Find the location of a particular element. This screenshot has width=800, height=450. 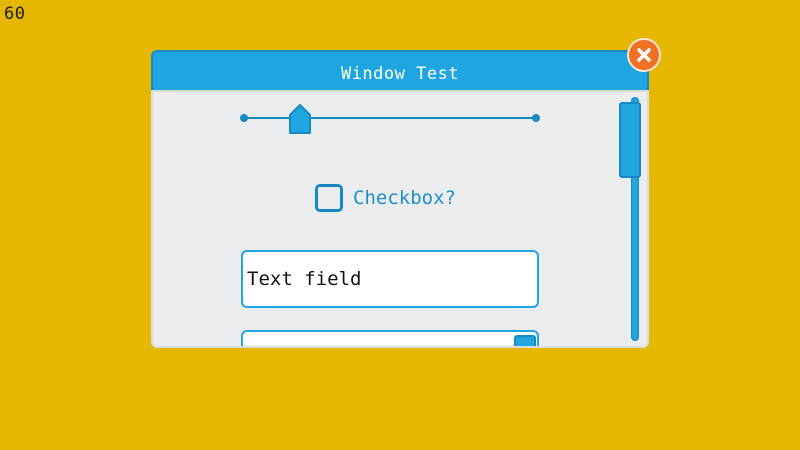

slider-handle is located at coordinates (300, 119).